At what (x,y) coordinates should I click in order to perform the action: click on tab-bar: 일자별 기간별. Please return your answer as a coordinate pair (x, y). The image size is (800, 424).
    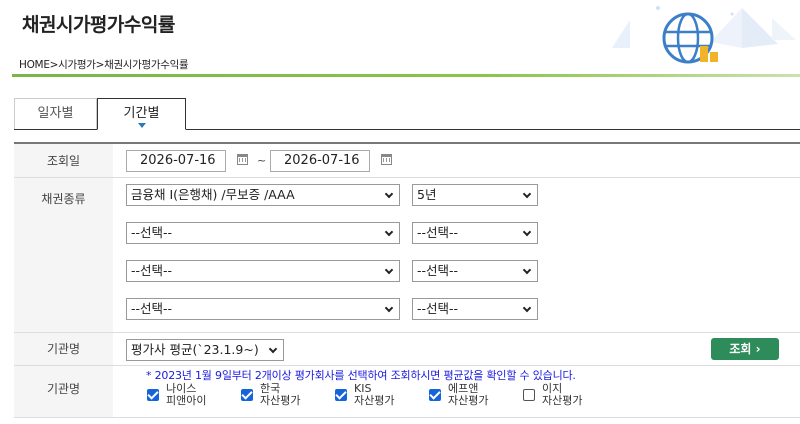
    Looking at the image, I should click on (407, 114).